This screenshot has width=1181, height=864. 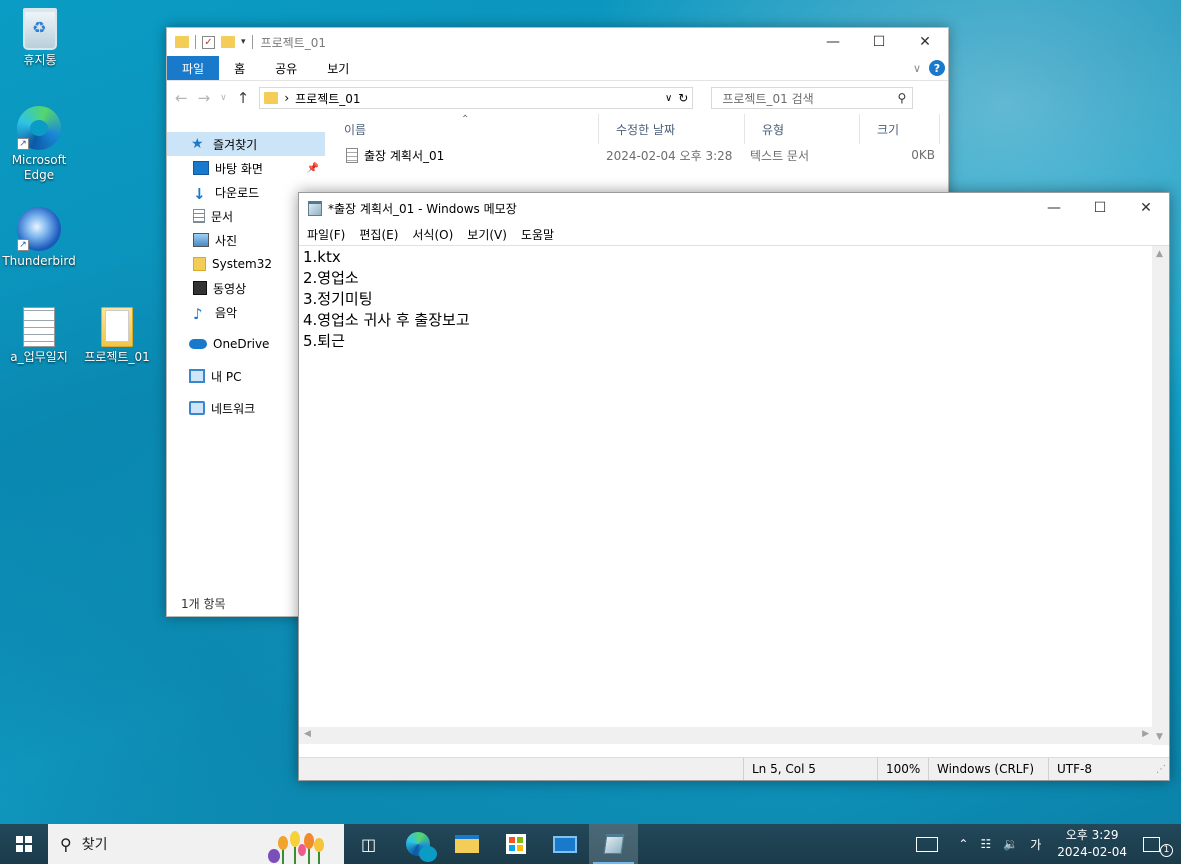 I want to click on start-button, so click(x=24, y=844).